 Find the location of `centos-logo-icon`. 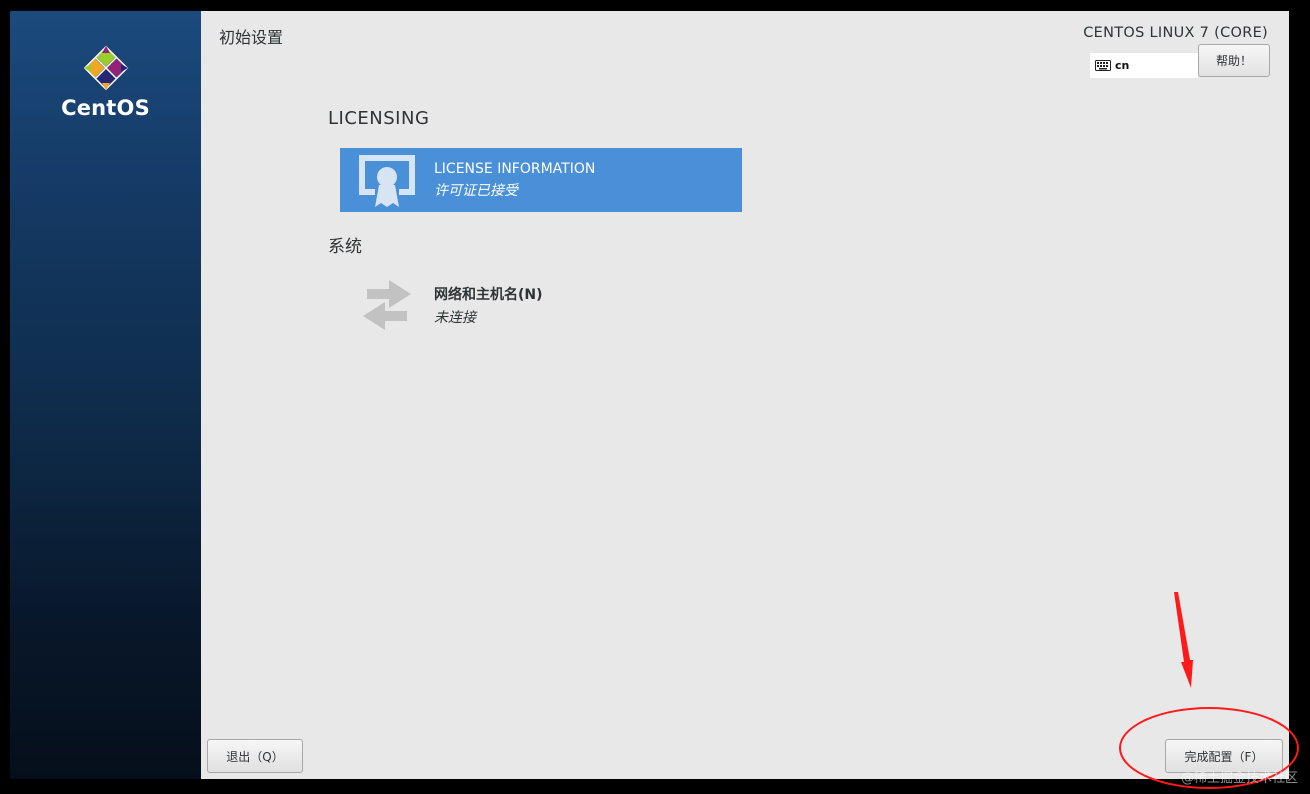

centos-logo-icon is located at coordinates (106, 68).